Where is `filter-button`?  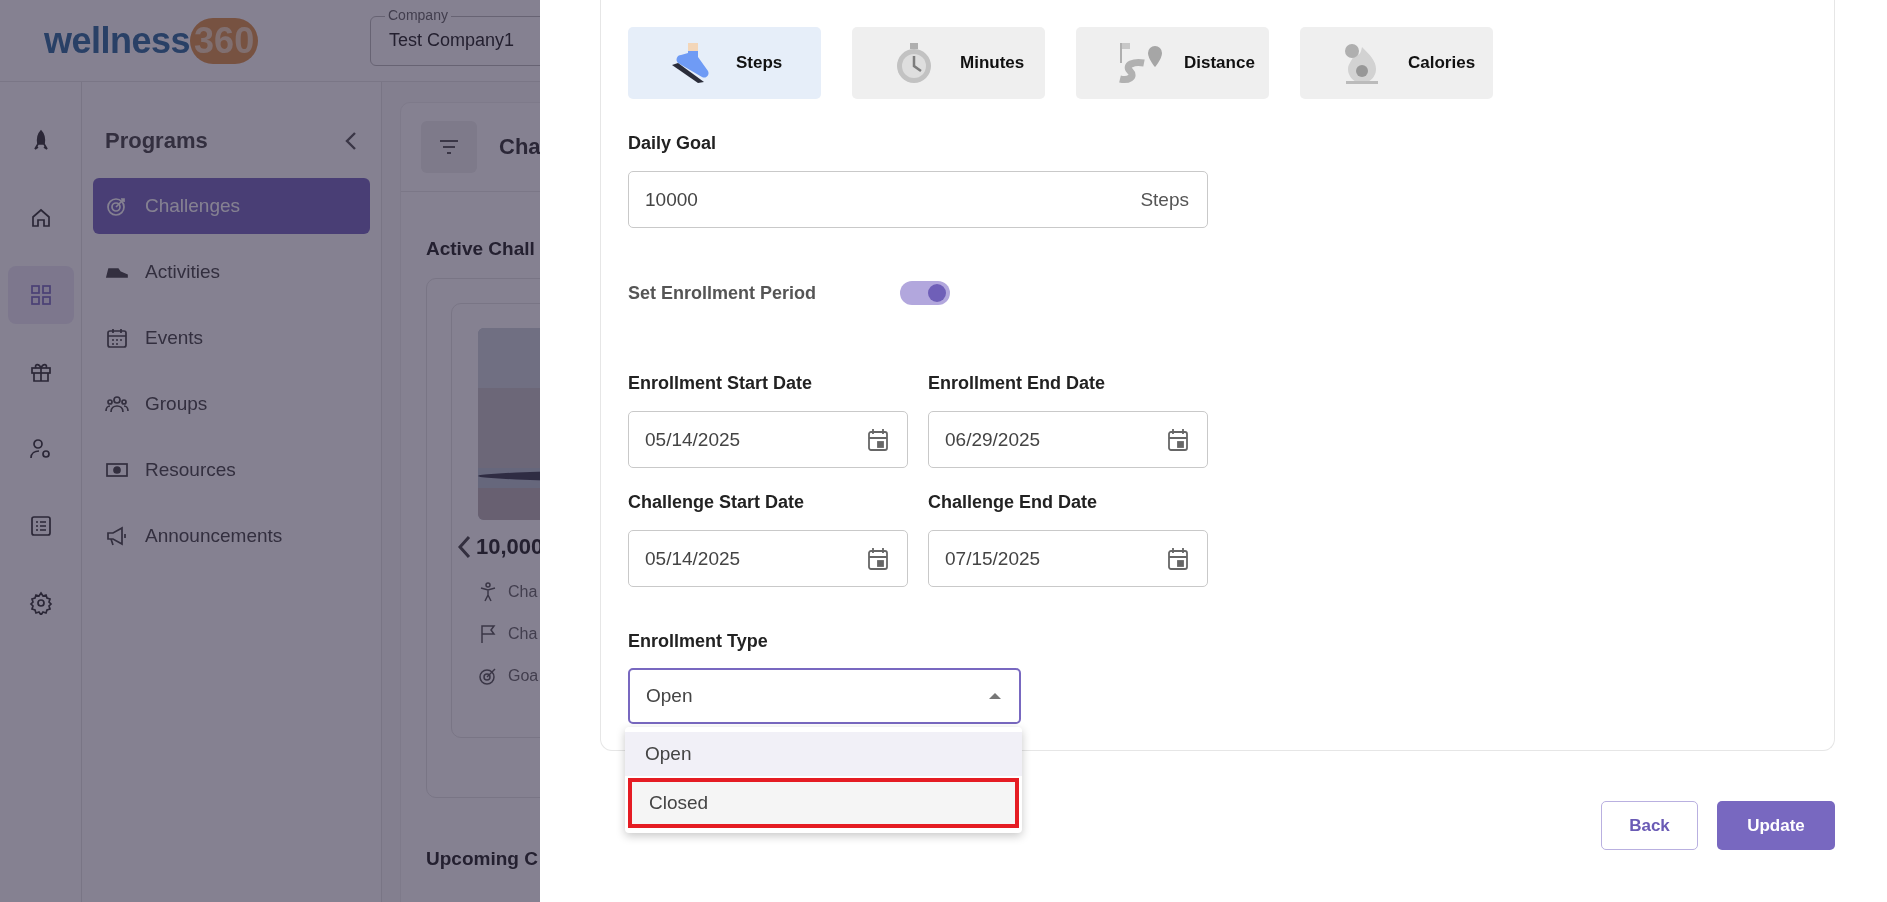
filter-button is located at coordinates (449, 147).